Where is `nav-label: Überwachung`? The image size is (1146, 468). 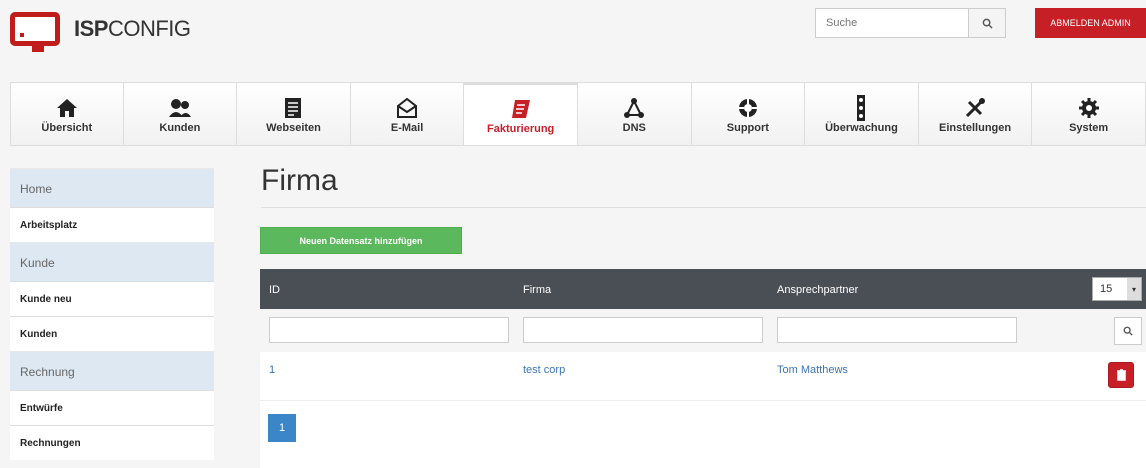
nav-label: Überwachung is located at coordinates (861, 128).